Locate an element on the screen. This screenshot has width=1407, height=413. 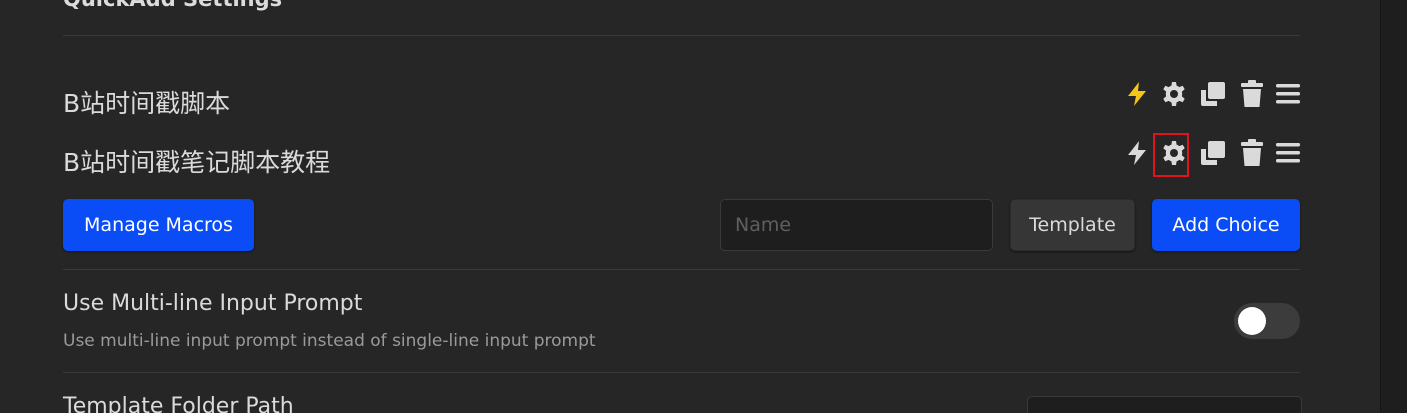
manage-macros-button: Manage Macros is located at coordinates (158, 225).